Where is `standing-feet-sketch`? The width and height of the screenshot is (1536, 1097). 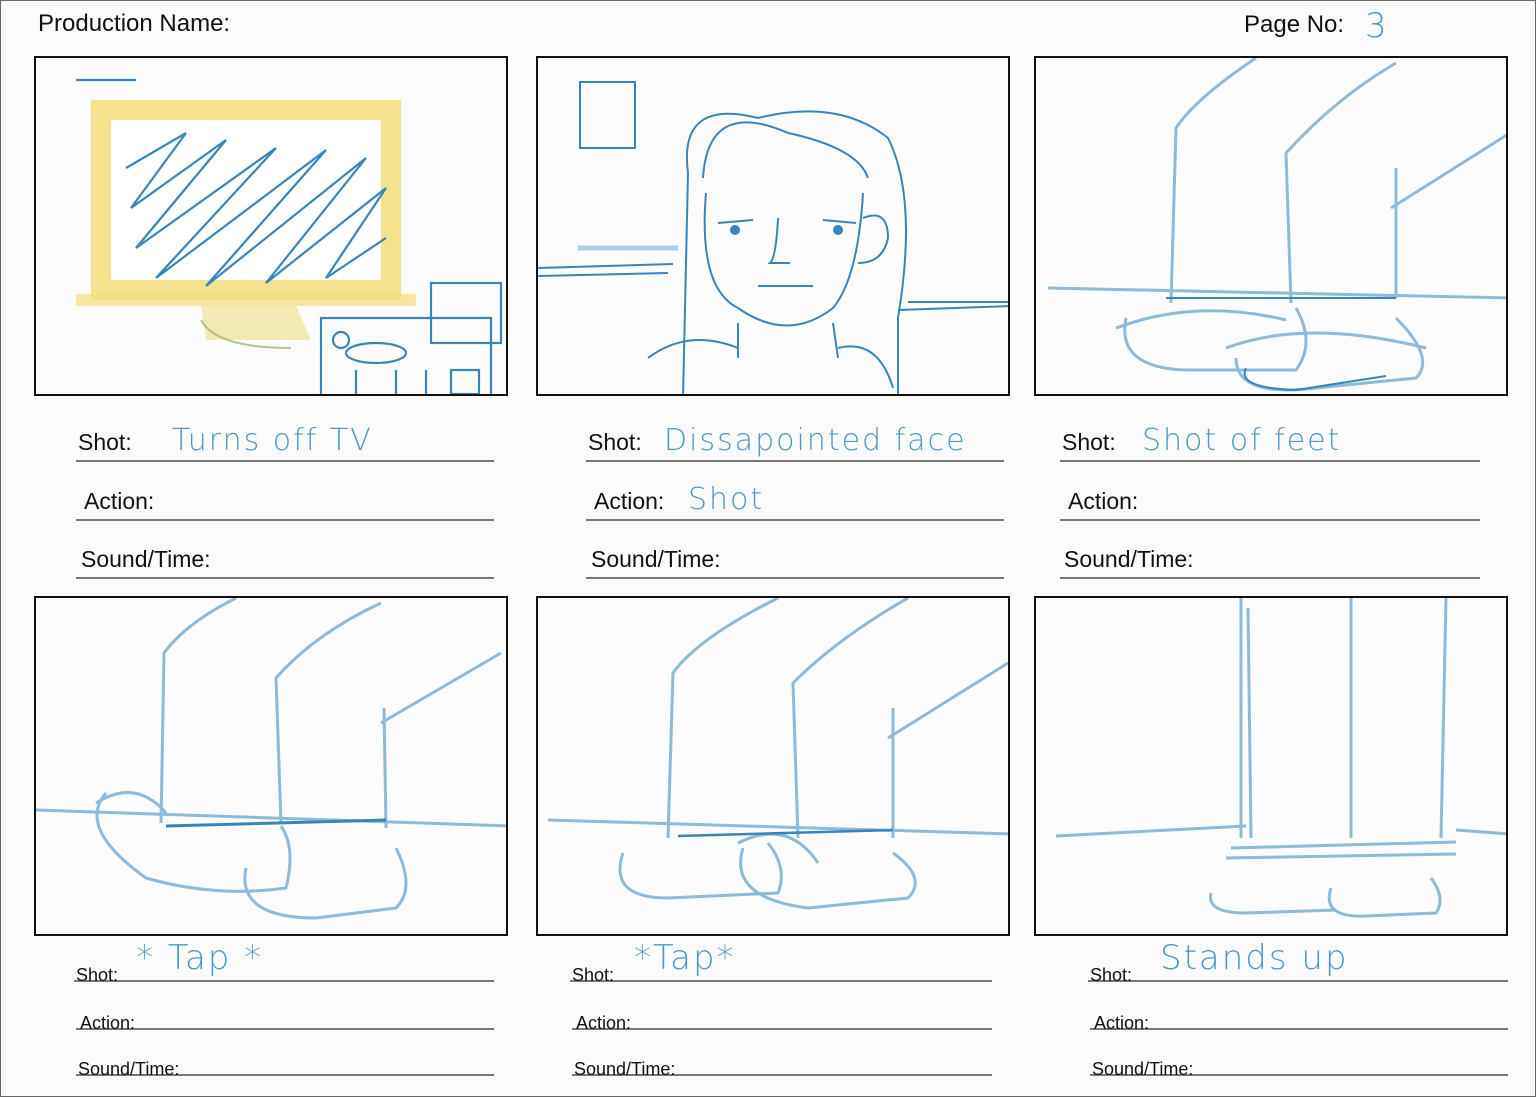 standing-feet-sketch is located at coordinates (1280, 758).